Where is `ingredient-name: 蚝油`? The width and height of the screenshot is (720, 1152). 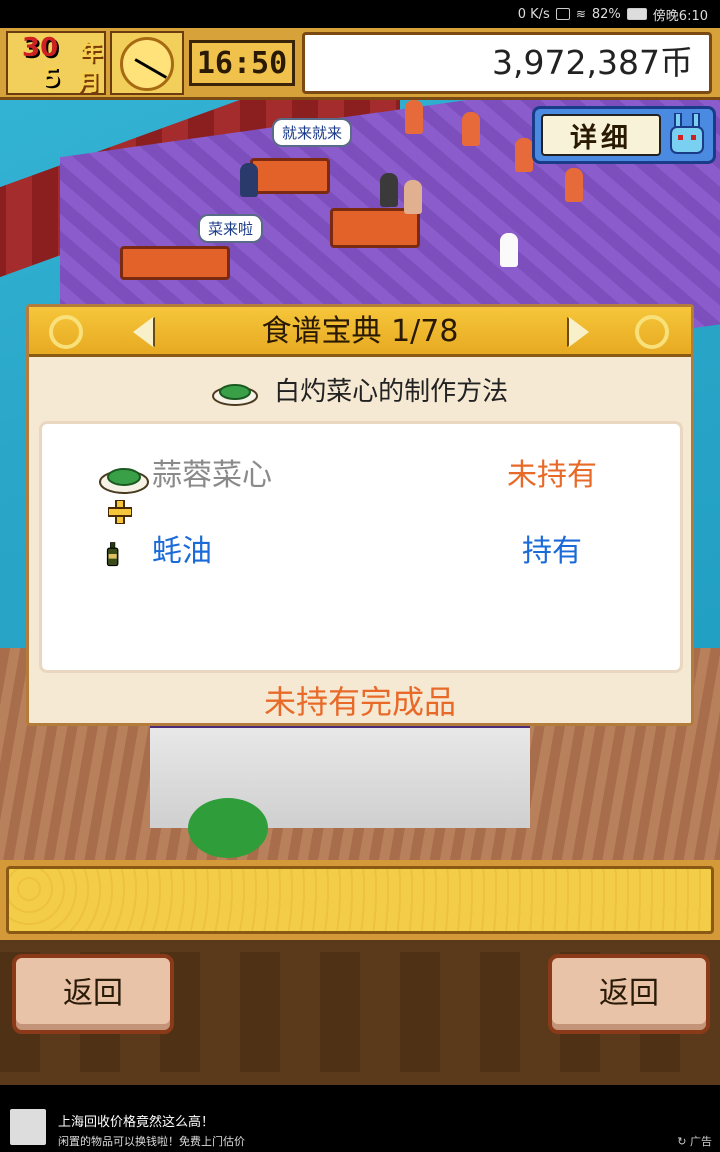
ingredient-name: 蚝油 is located at coordinates (182, 551).